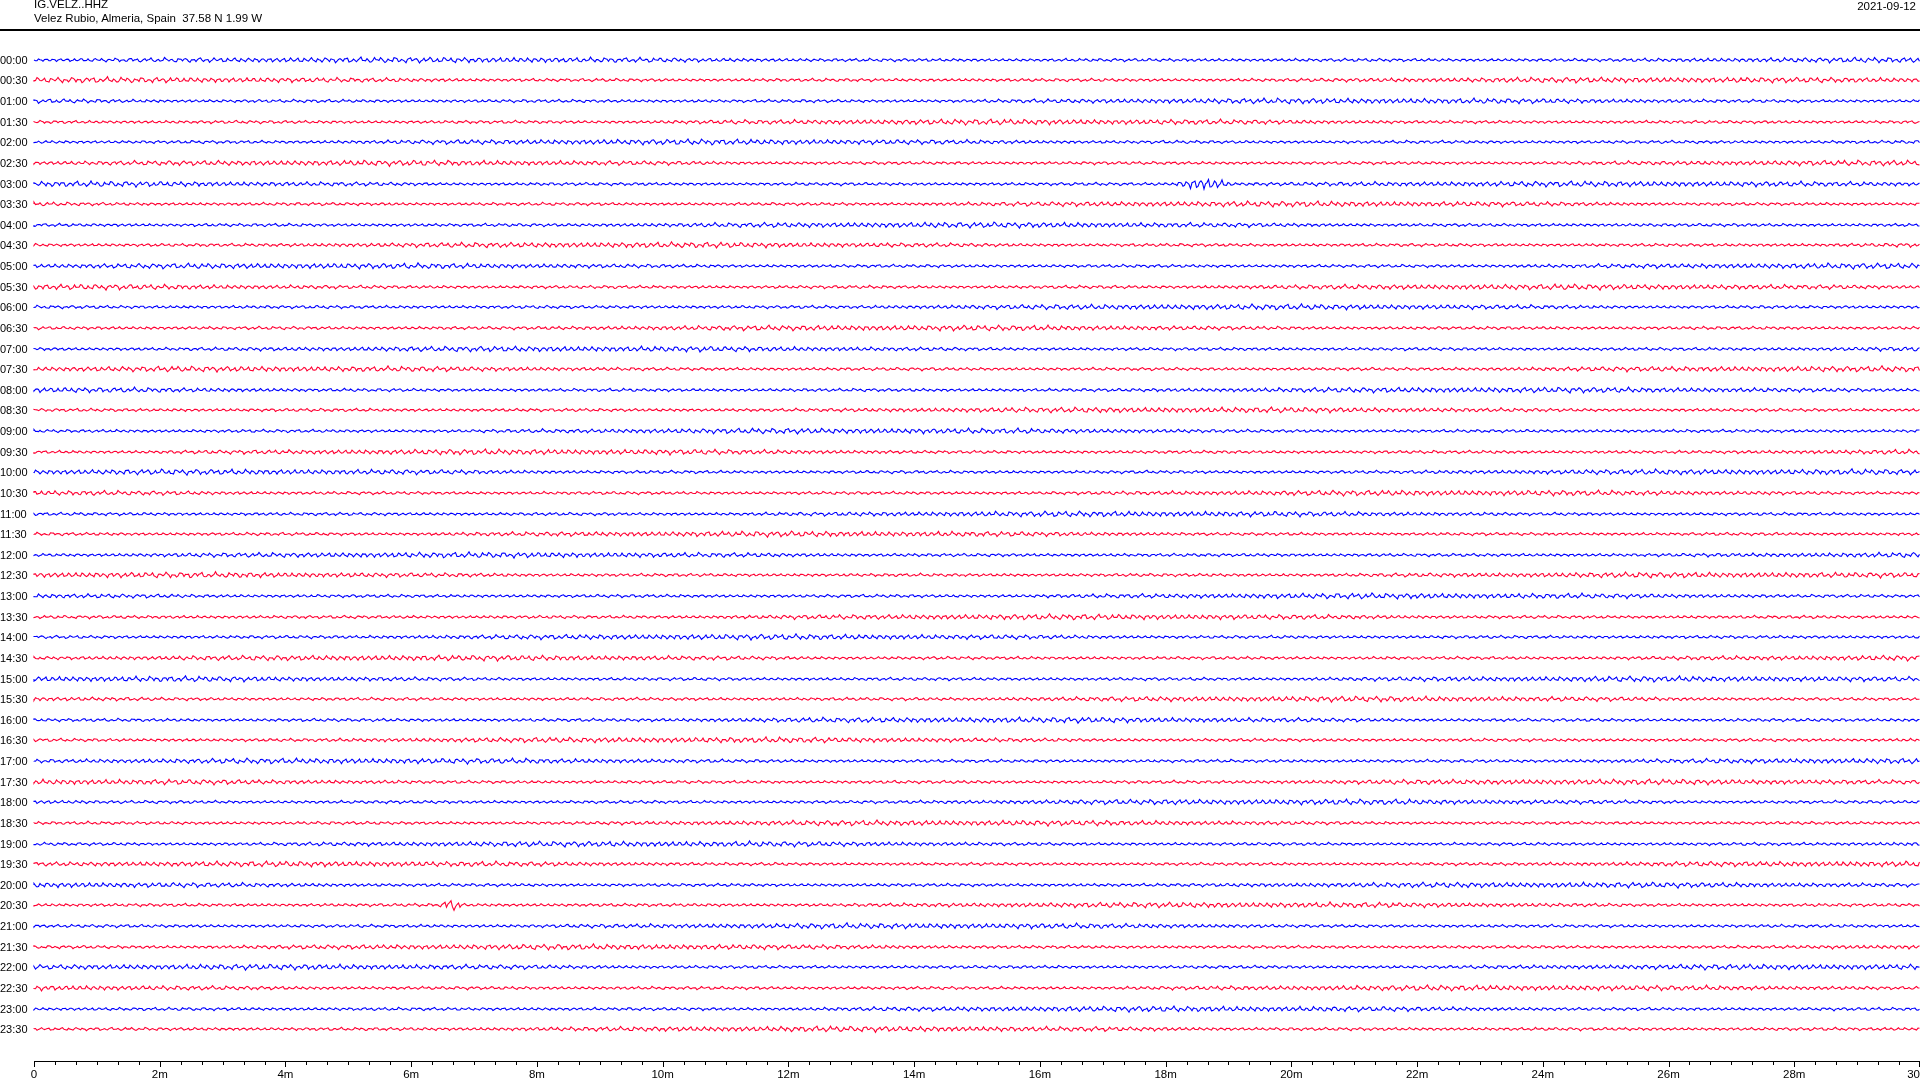  What do you see at coordinates (14, 740) in the screenshot?
I see `trace-time-label: 16:30` at bounding box center [14, 740].